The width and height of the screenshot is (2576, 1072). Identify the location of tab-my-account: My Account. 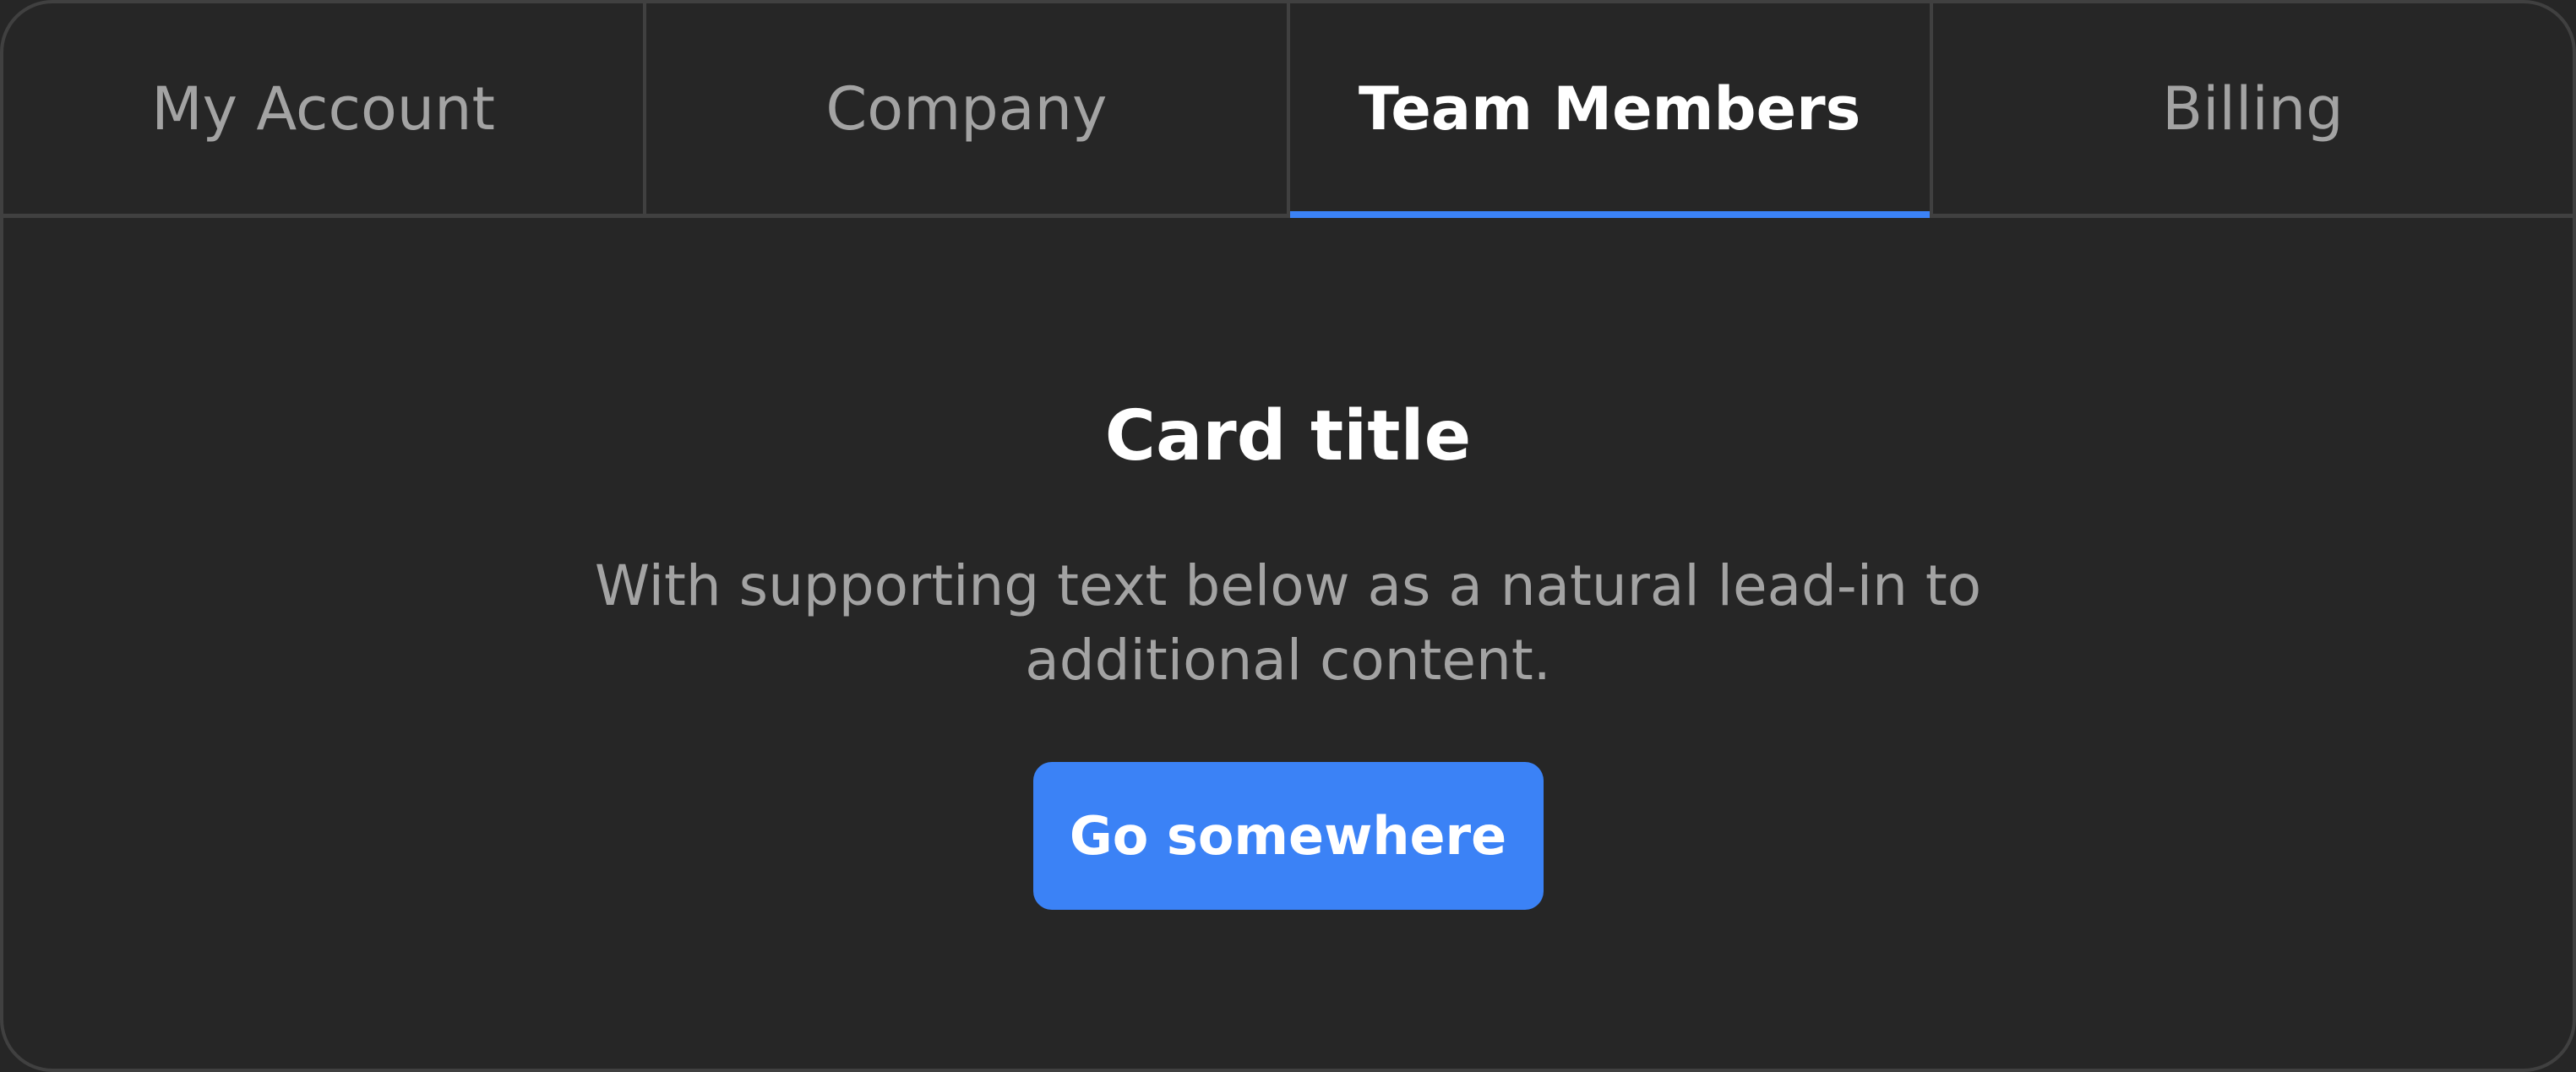
(323, 108).